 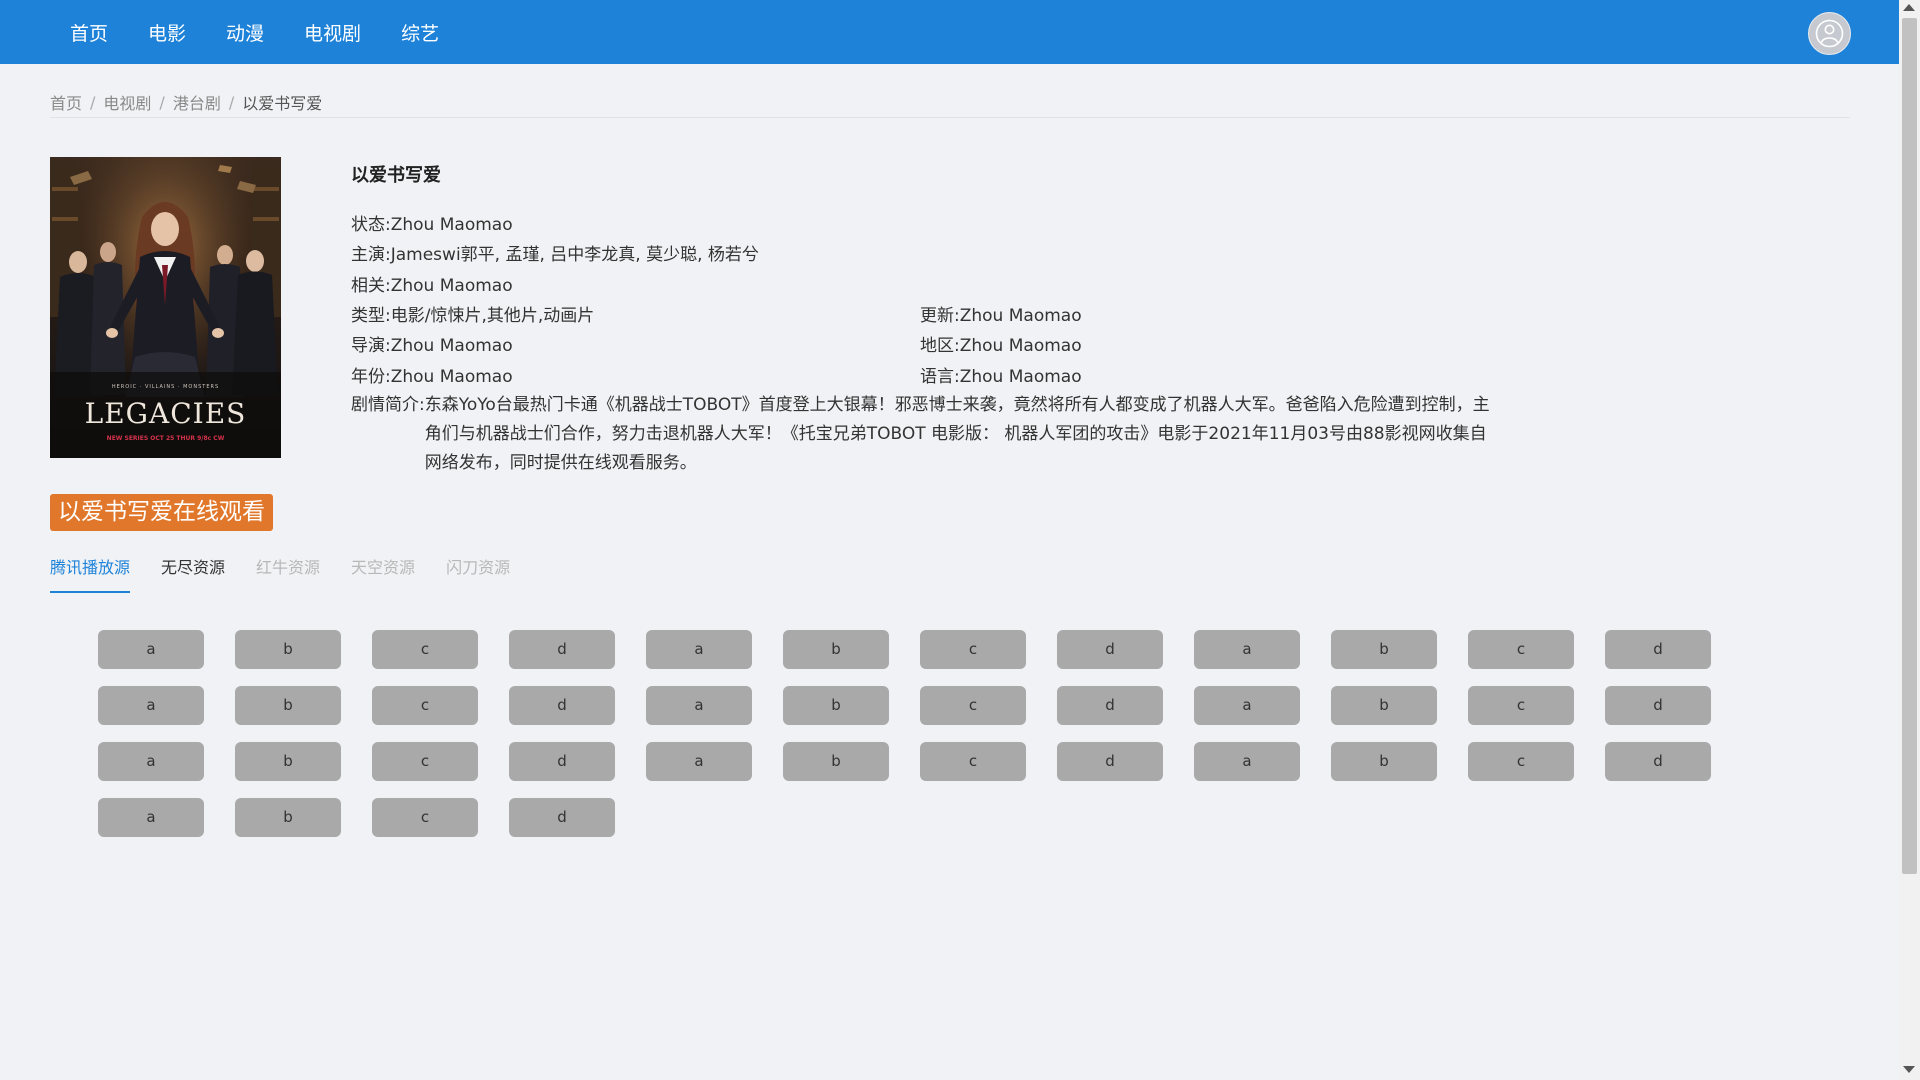 I want to click on info-language-label: 语言:, so click(x=940, y=377).